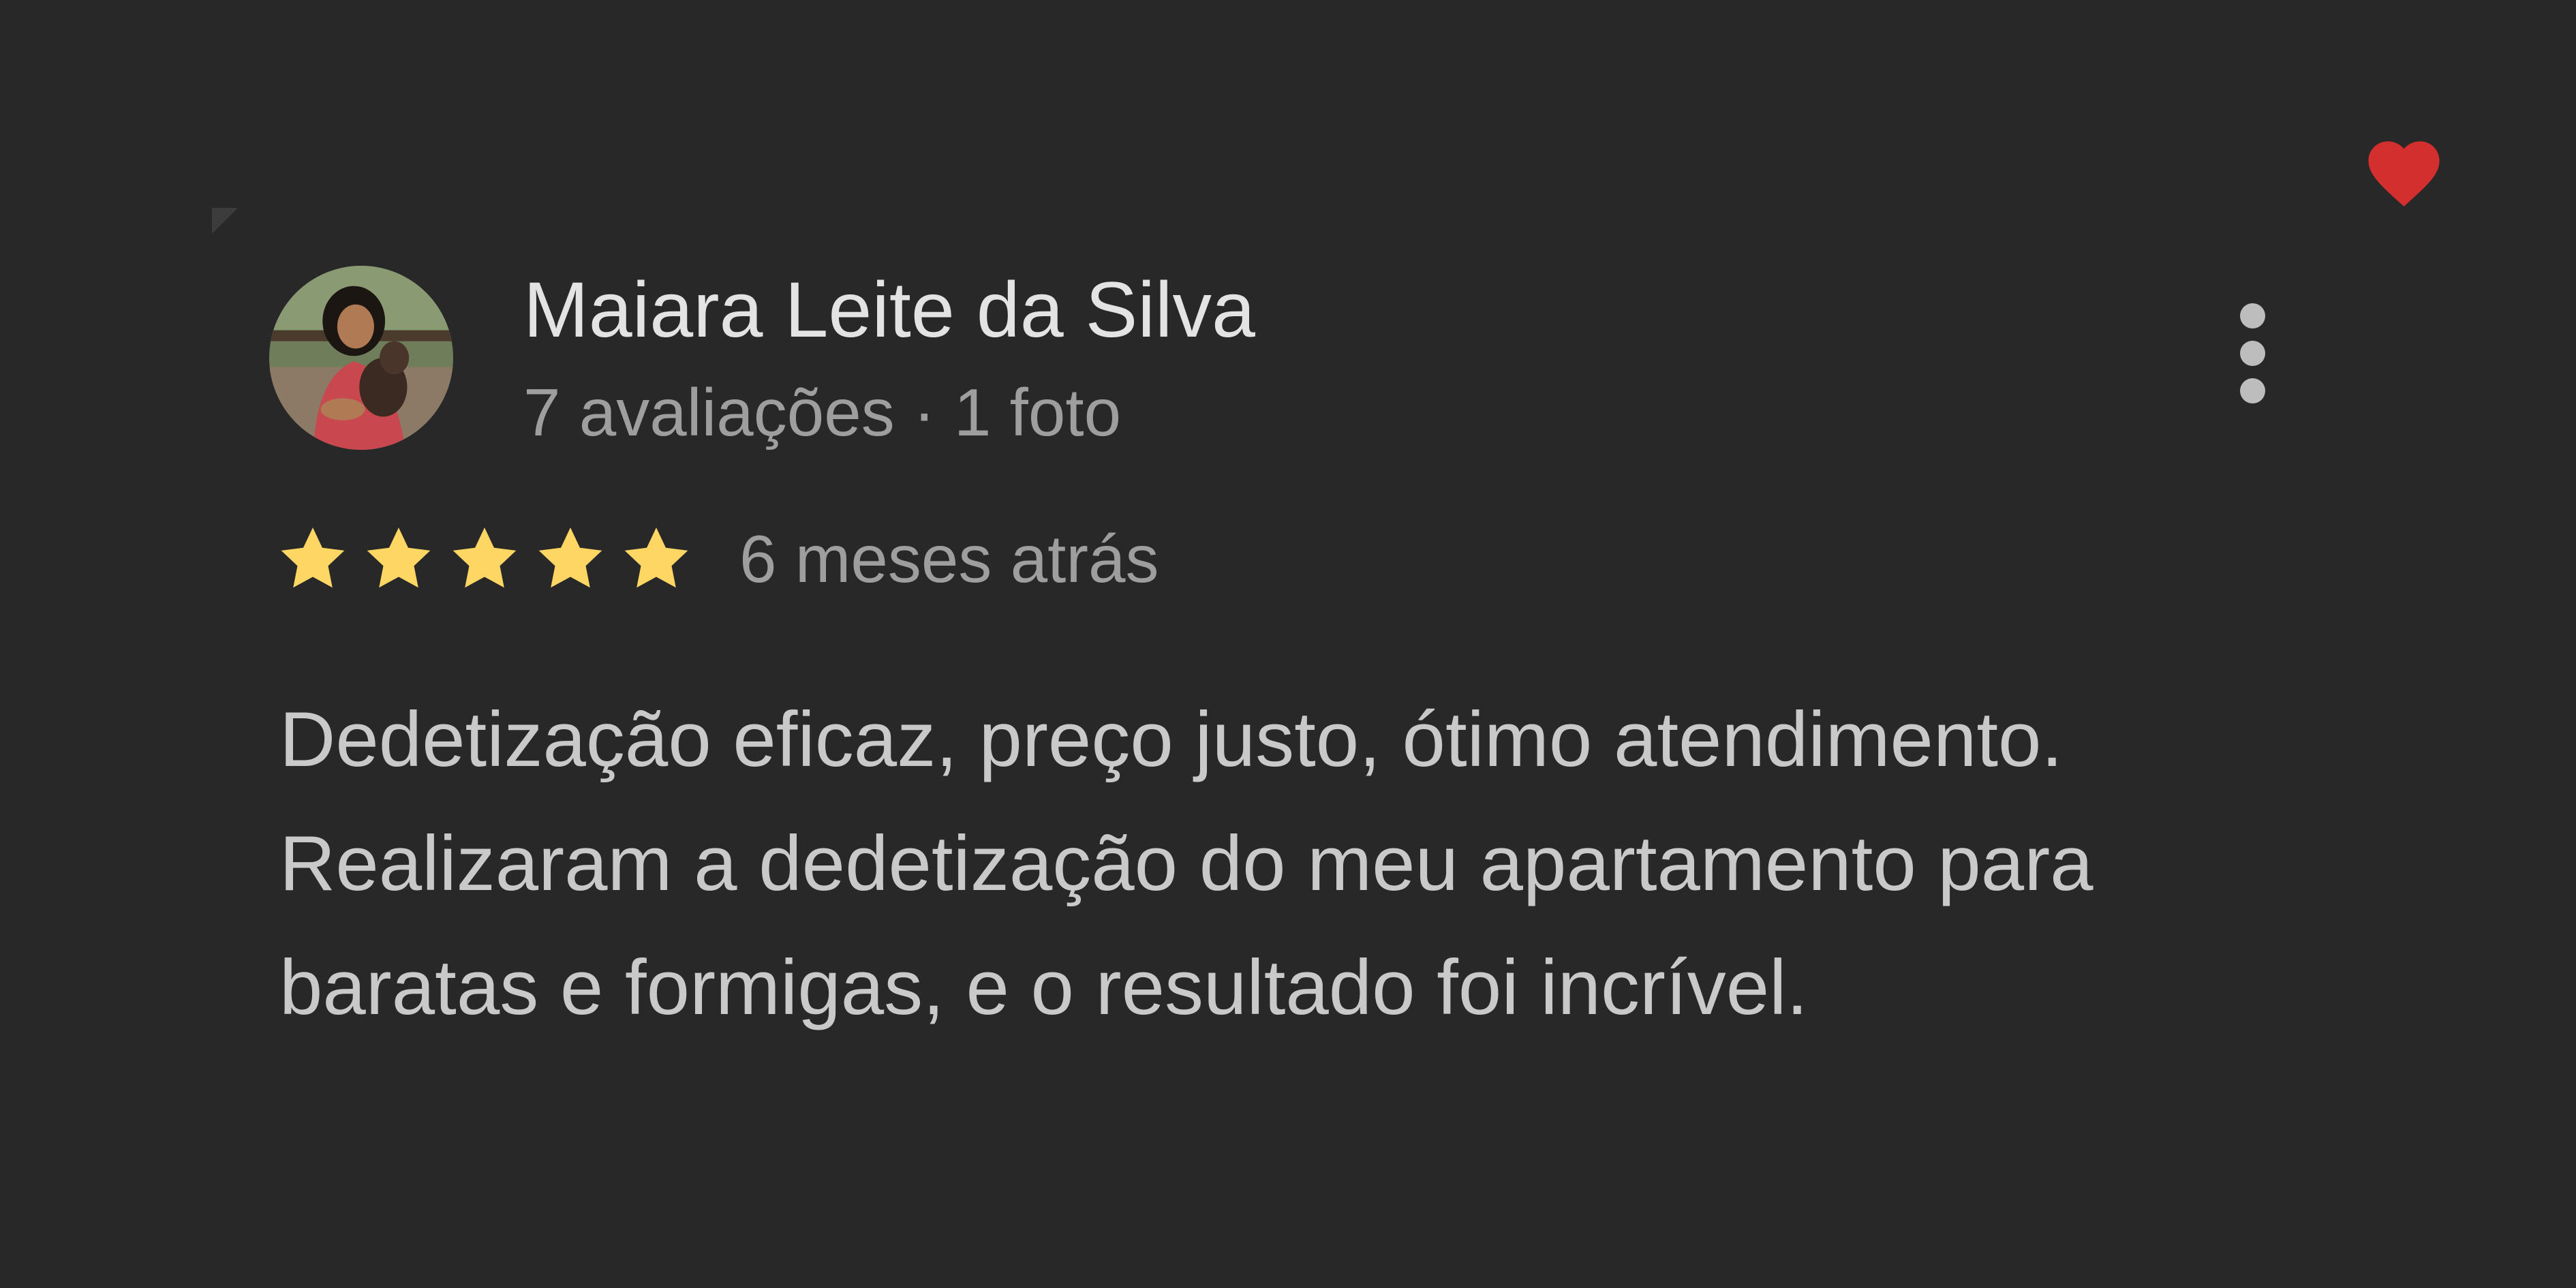  What do you see at coordinates (225, 221) in the screenshot?
I see `corner-decoration` at bounding box center [225, 221].